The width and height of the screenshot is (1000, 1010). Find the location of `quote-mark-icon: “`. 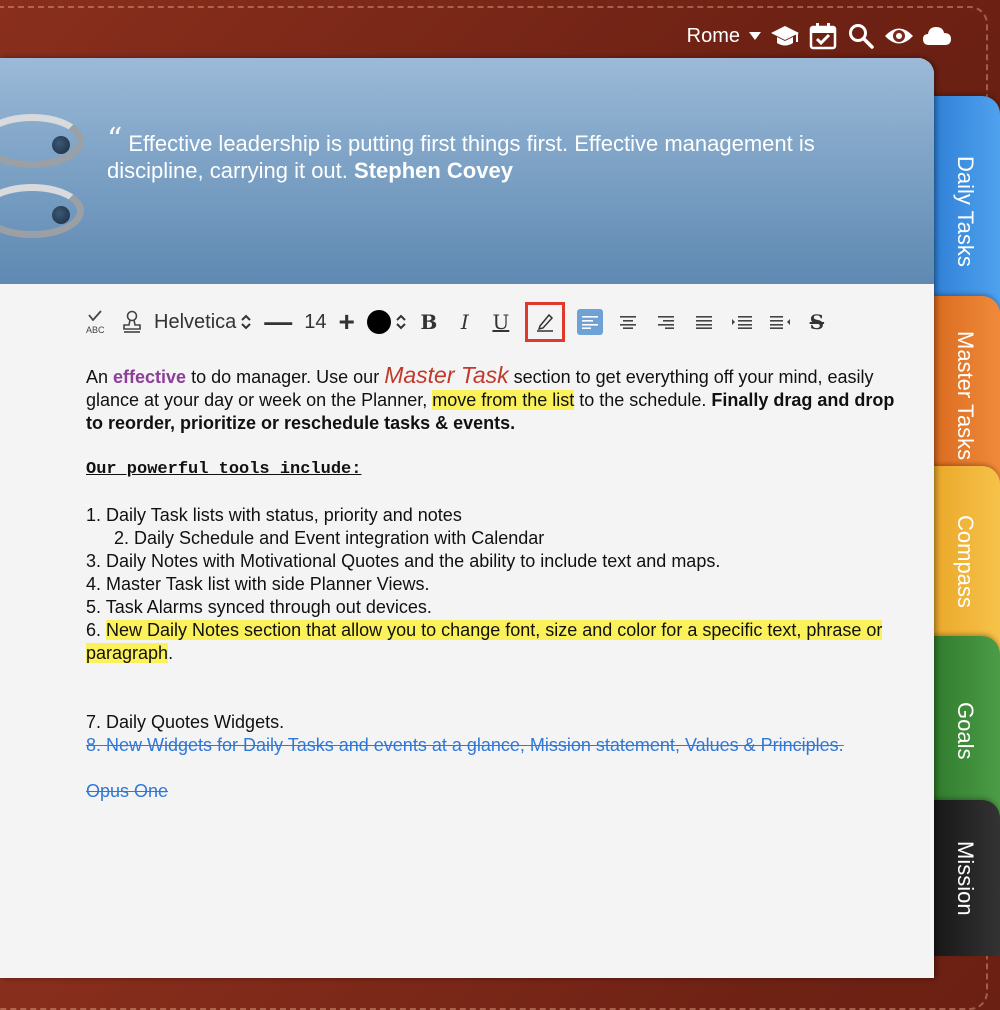

quote-mark-icon: “ is located at coordinates (115, 139).